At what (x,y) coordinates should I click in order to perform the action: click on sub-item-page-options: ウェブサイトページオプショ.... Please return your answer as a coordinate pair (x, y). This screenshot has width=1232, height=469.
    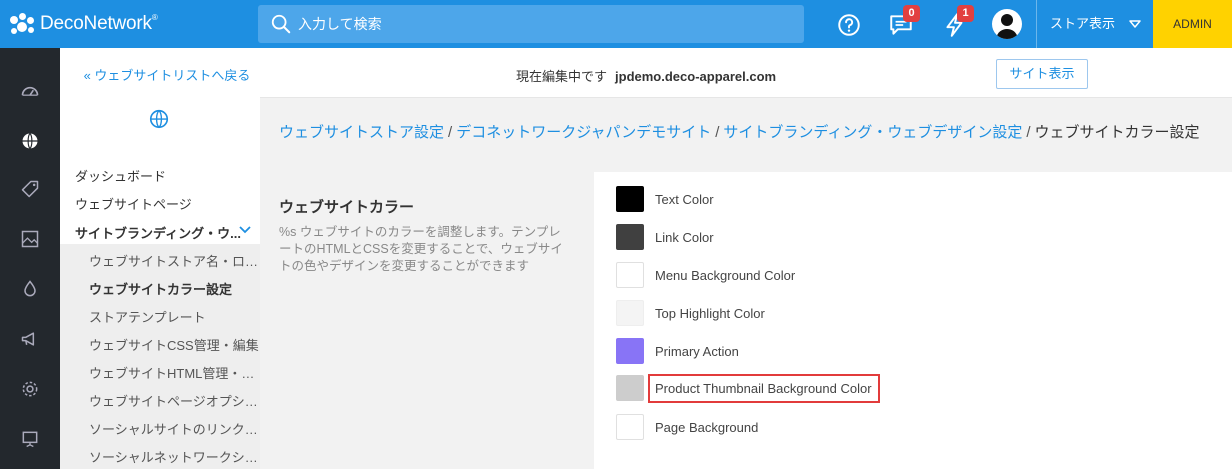
    Looking at the image, I should click on (174, 400).